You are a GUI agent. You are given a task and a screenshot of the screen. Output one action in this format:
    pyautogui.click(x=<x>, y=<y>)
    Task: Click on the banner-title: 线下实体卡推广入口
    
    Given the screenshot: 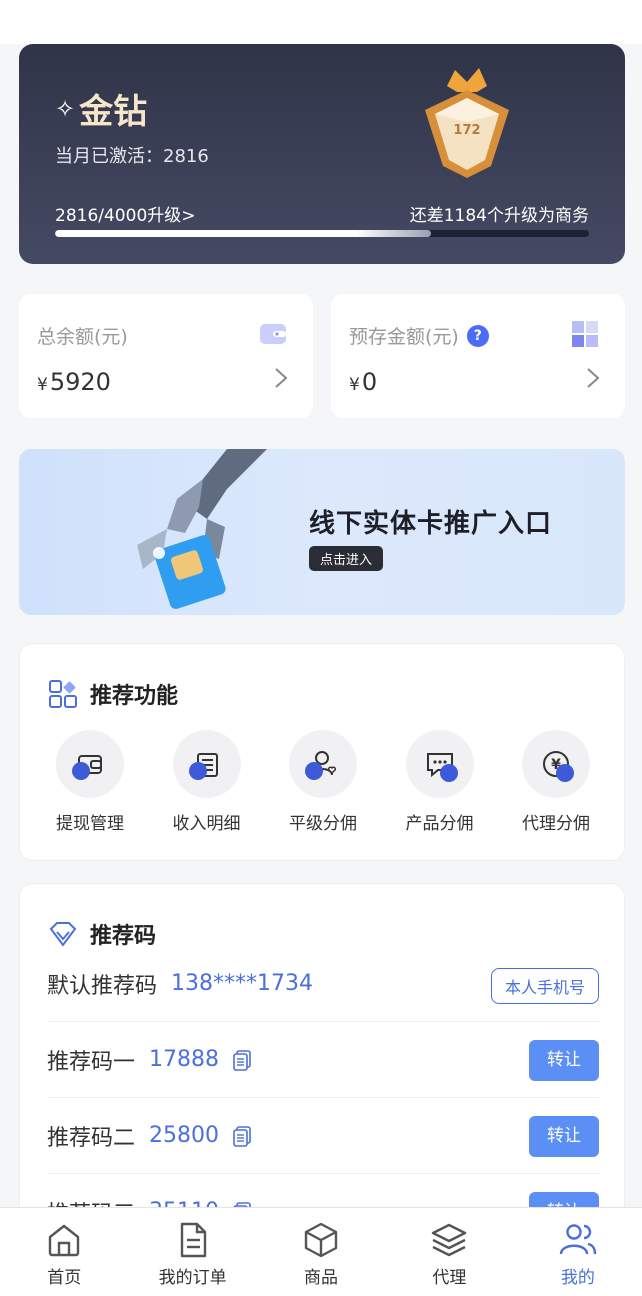 What is the action you would take?
    pyautogui.click(x=431, y=524)
    